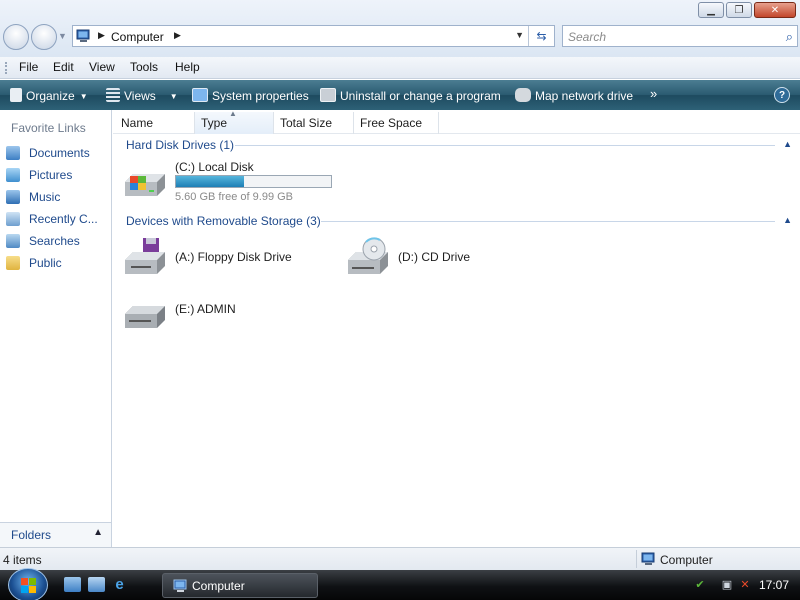  I want to click on taskbar-item-computer: Computer, so click(240, 585).